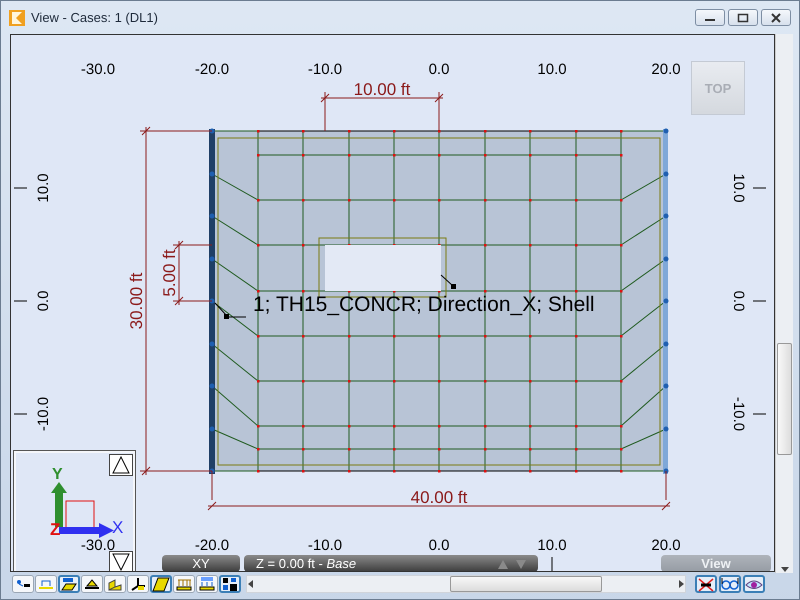  Describe the element at coordinates (121, 465) in the screenshot. I see `scroll-up-button` at that location.